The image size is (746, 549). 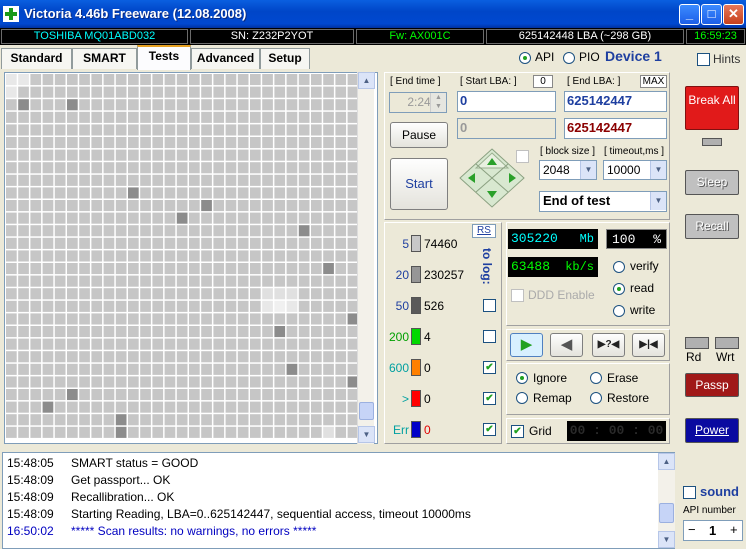 I want to click on scroll-up-icon: ▲, so click(x=366, y=80).